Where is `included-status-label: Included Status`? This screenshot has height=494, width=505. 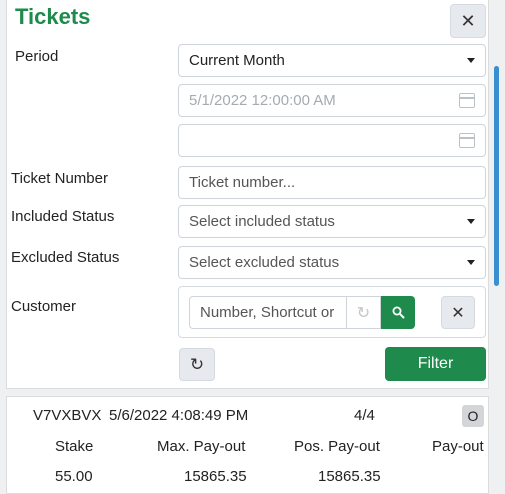 included-status-label: Included Status is located at coordinates (63, 216).